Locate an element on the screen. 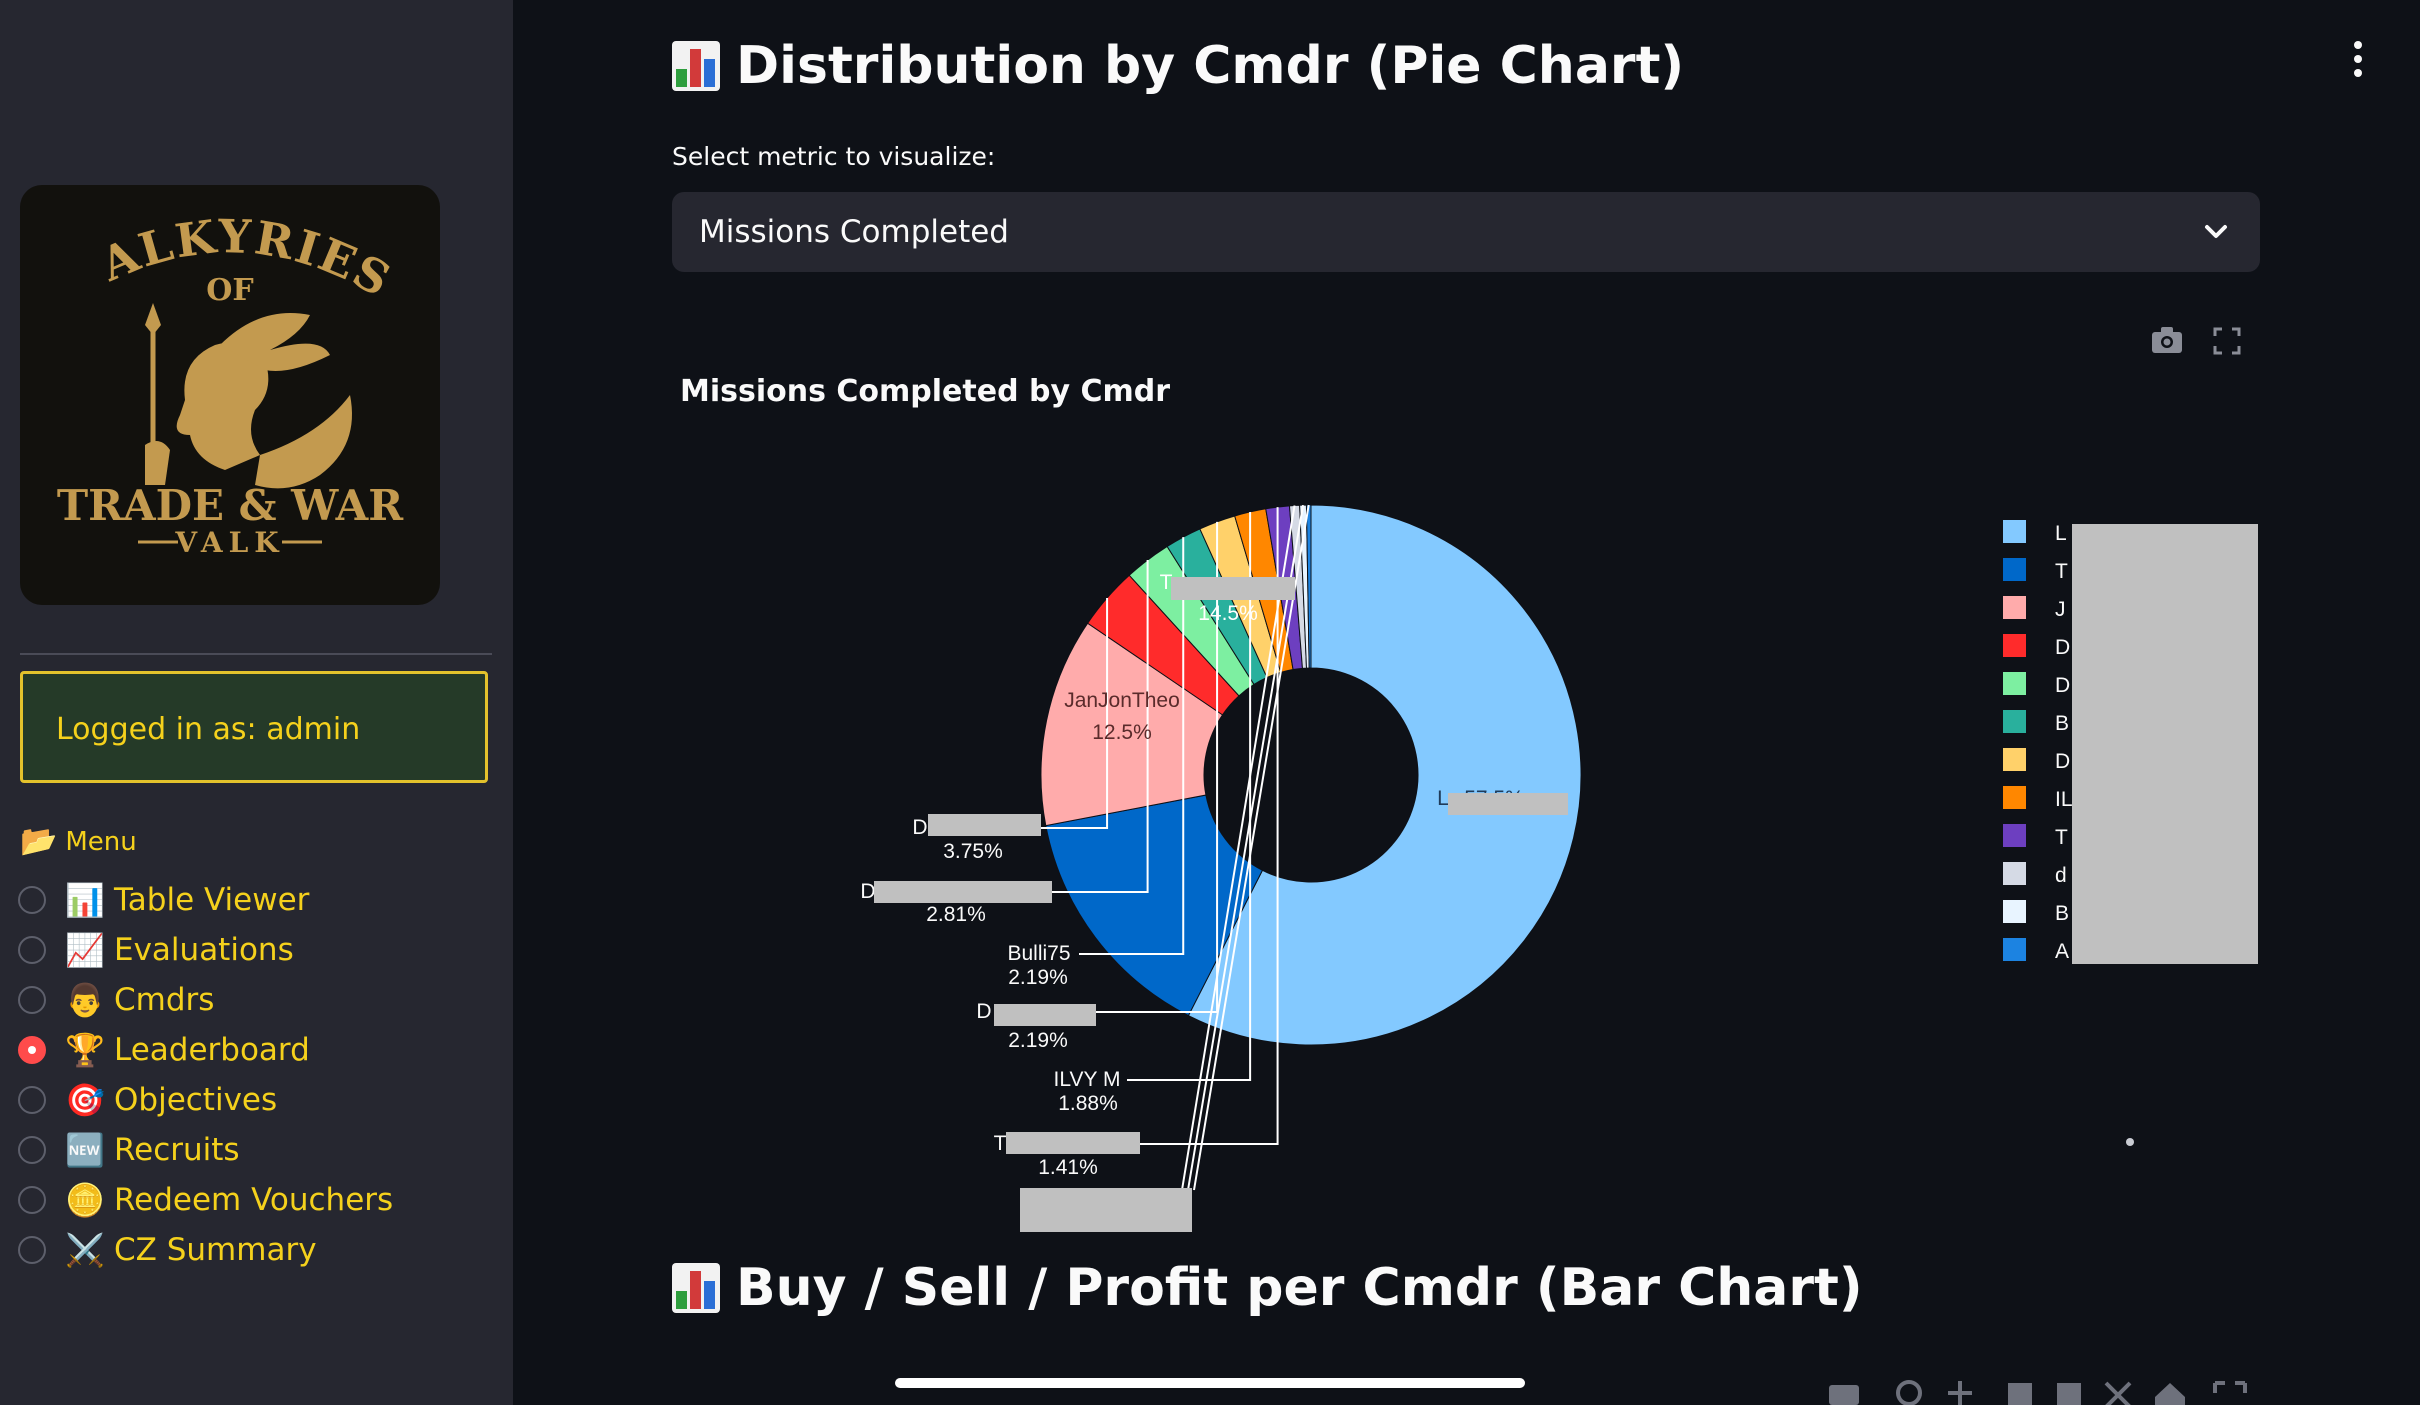 This screenshot has height=1405, width=2420. bar-chart-icon is located at coordinates (696, 1288).